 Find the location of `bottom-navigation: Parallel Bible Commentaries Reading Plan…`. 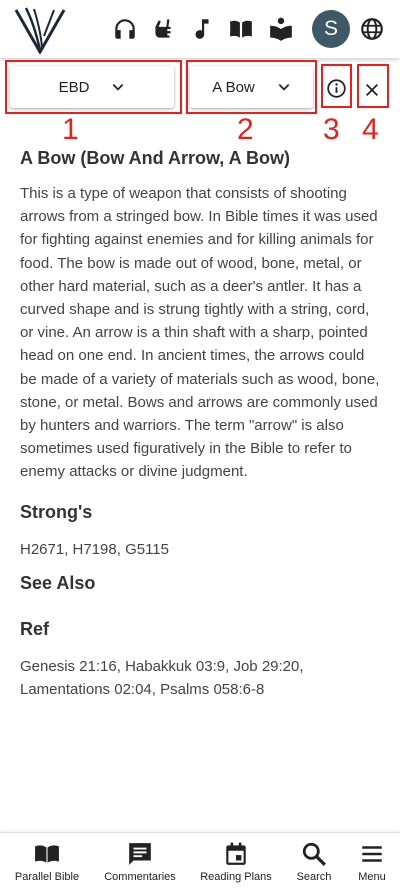

bottom-navigation: Parallel Bible Commentaries Reading Plan… is located at coordinates (200, 860).